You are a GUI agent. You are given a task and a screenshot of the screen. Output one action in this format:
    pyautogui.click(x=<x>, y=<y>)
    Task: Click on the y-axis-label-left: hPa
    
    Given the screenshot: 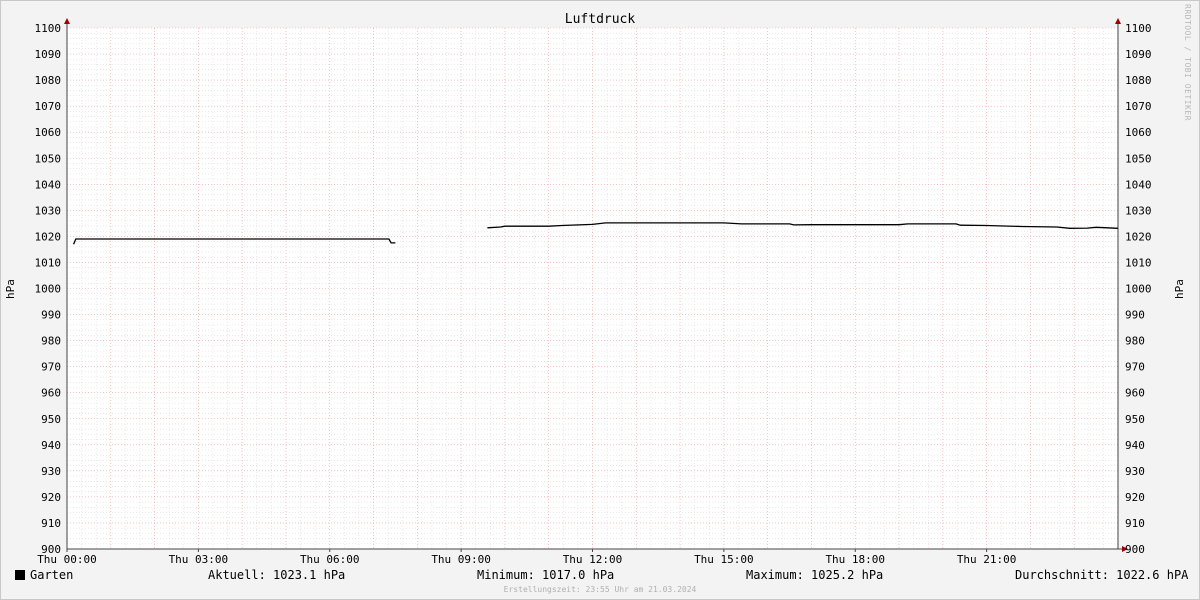 What is the action you would take?
    pyautogui.click(x=10, y=289)
    